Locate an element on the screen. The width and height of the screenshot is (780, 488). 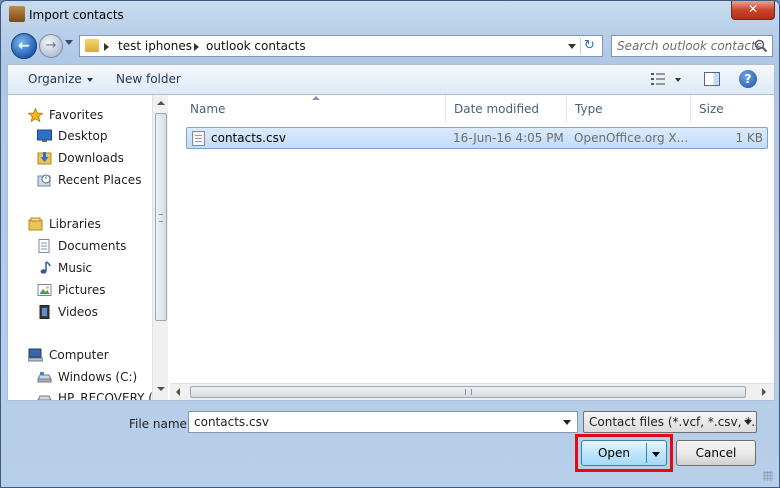
recent-places-icon is located at coordinates (44, 180).